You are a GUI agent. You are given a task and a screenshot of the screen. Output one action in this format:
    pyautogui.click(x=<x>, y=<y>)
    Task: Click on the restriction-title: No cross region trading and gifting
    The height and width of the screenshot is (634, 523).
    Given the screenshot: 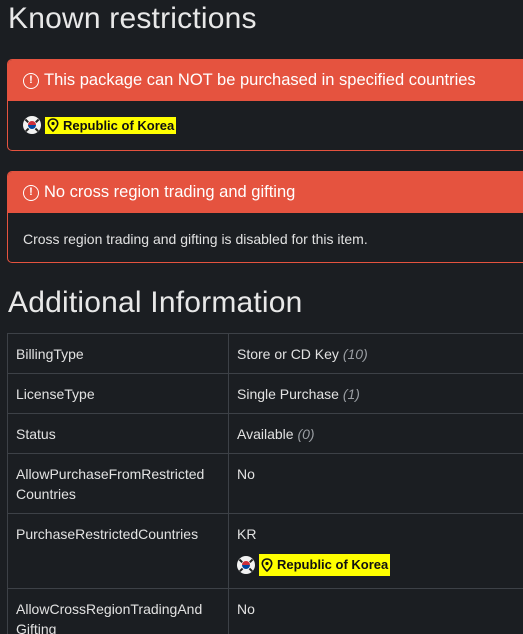 What is the action you would take?
    pyautogui.click(x=170, y=192)
    